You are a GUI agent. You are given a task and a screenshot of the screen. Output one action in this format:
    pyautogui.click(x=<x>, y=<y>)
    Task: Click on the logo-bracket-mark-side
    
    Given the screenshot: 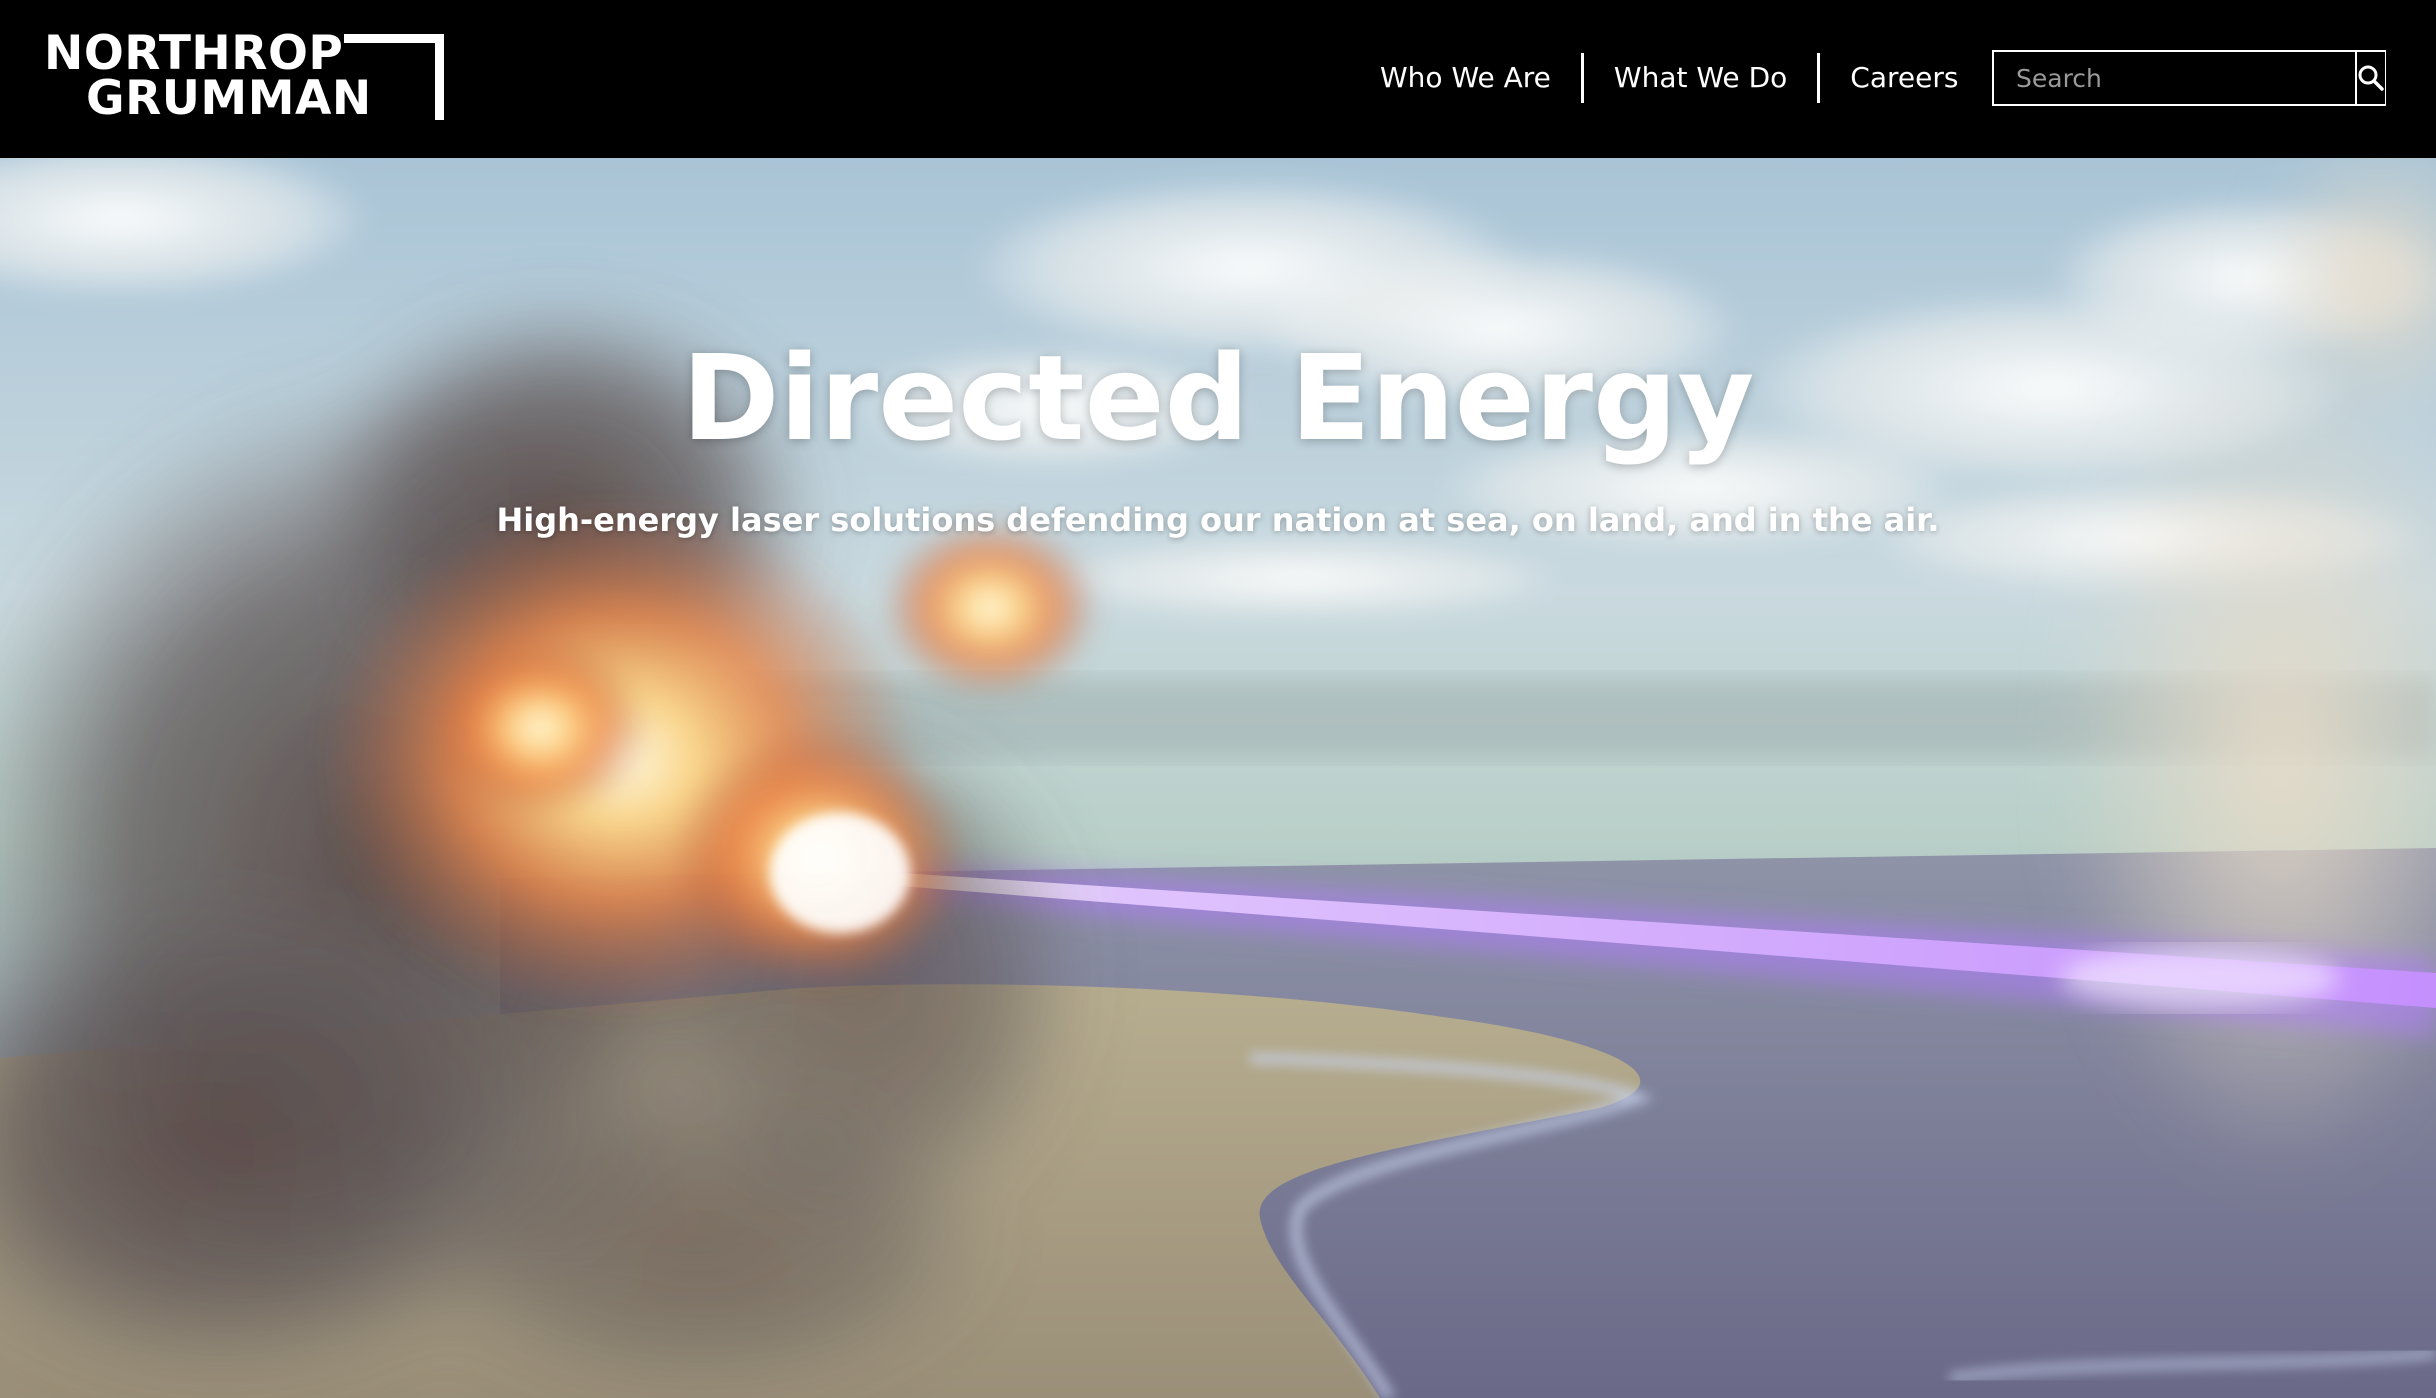 What is the action you would take?
    pyautogui.click(x=439, y=77)
    